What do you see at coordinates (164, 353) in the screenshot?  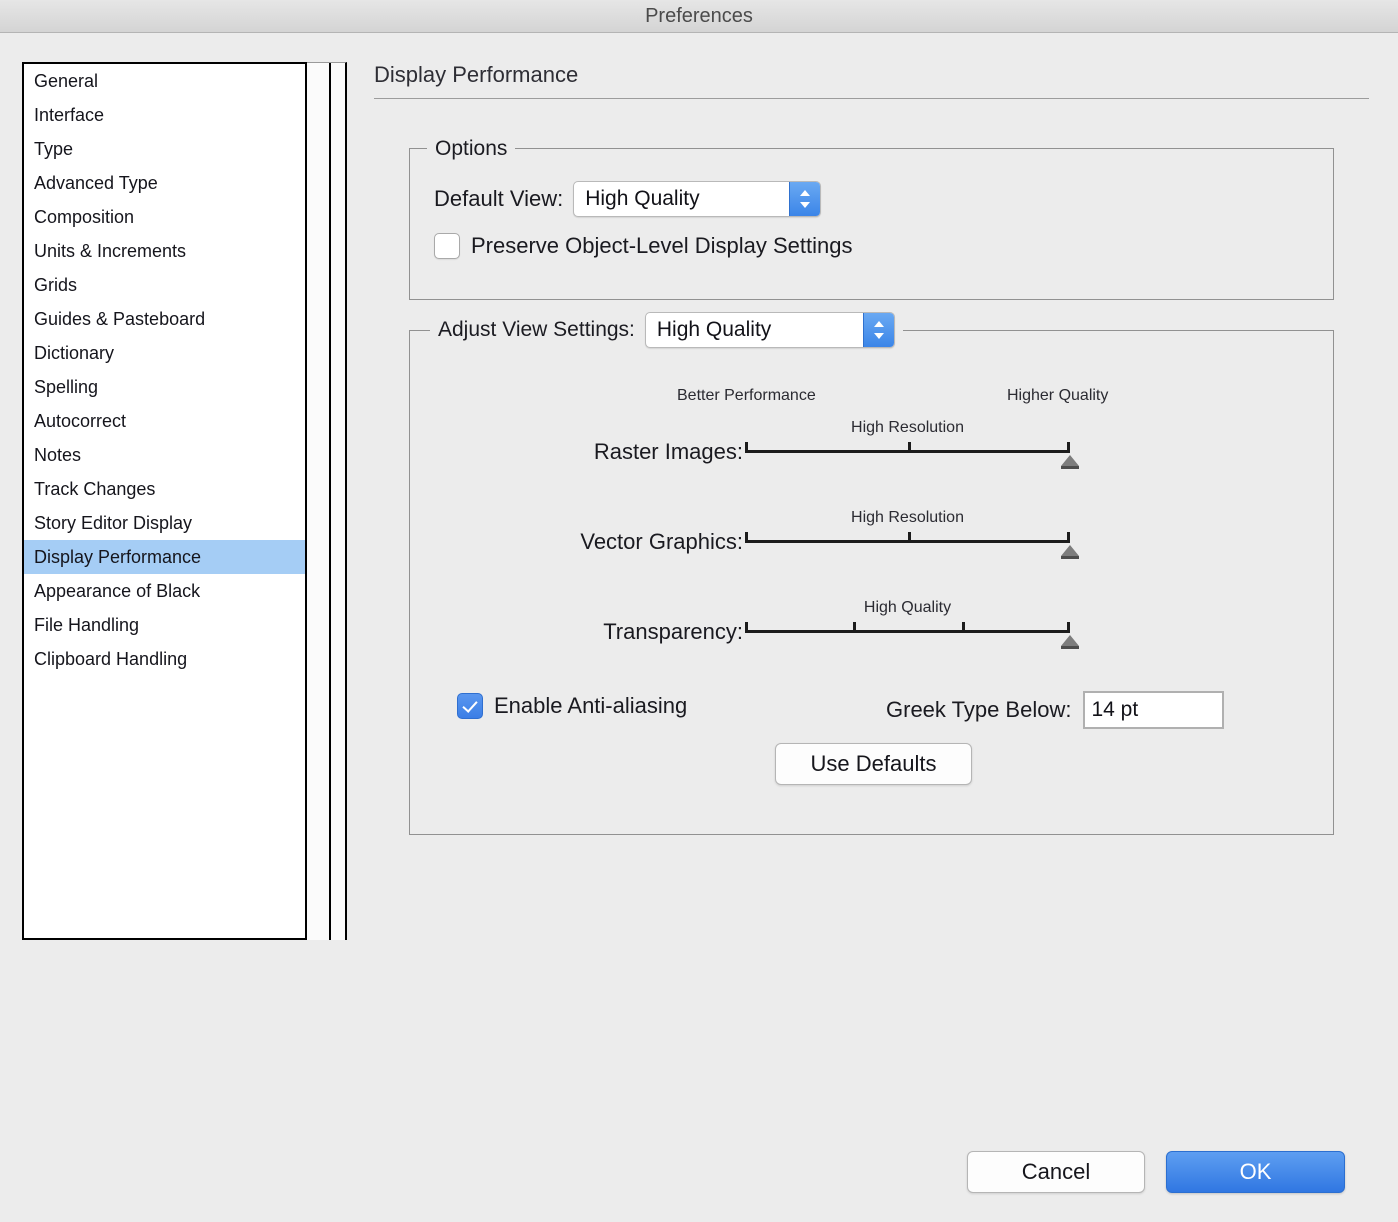 I see `sidebar-item: Dictionary` at bounding box center [164, 353].